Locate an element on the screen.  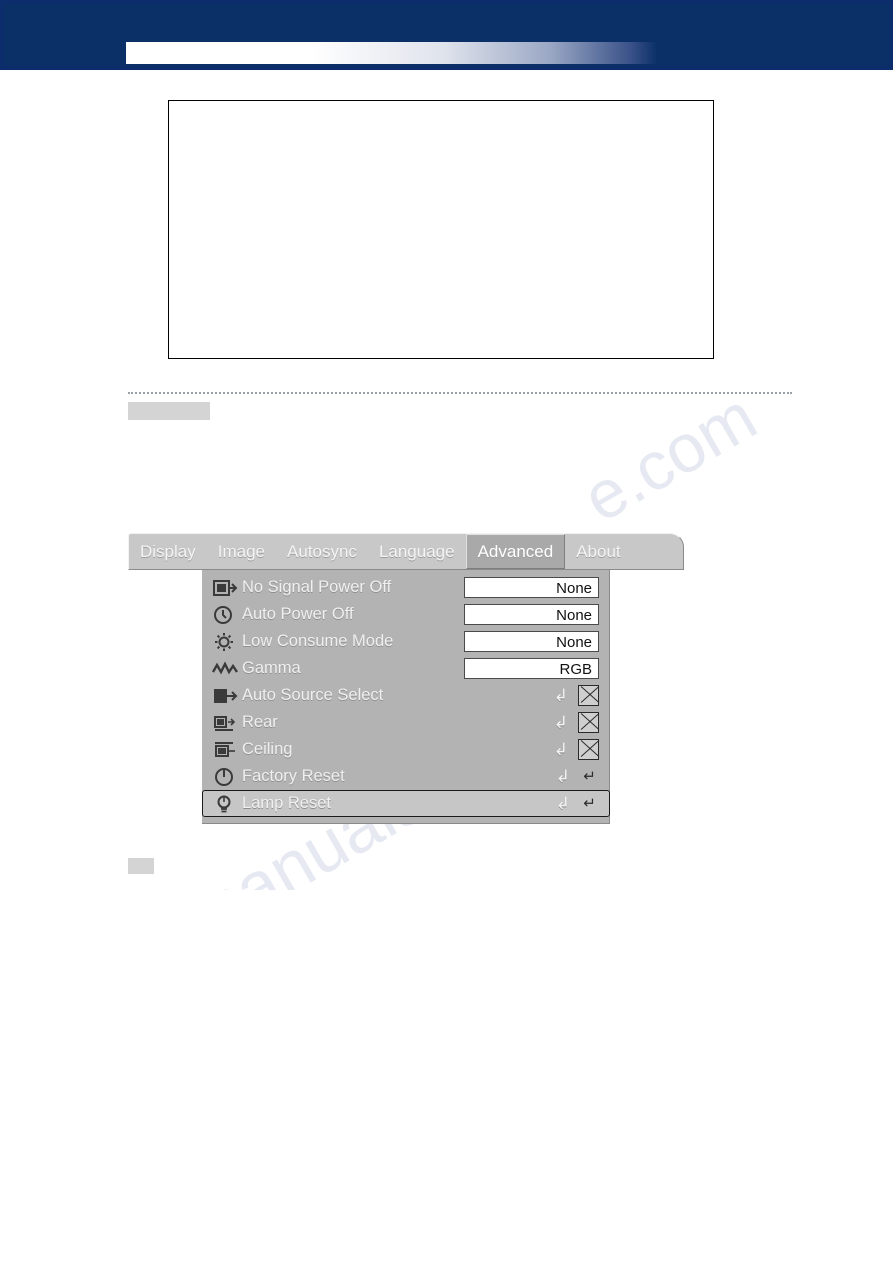
text-placeholder-block-bottom is located at coordinates (141, 866).